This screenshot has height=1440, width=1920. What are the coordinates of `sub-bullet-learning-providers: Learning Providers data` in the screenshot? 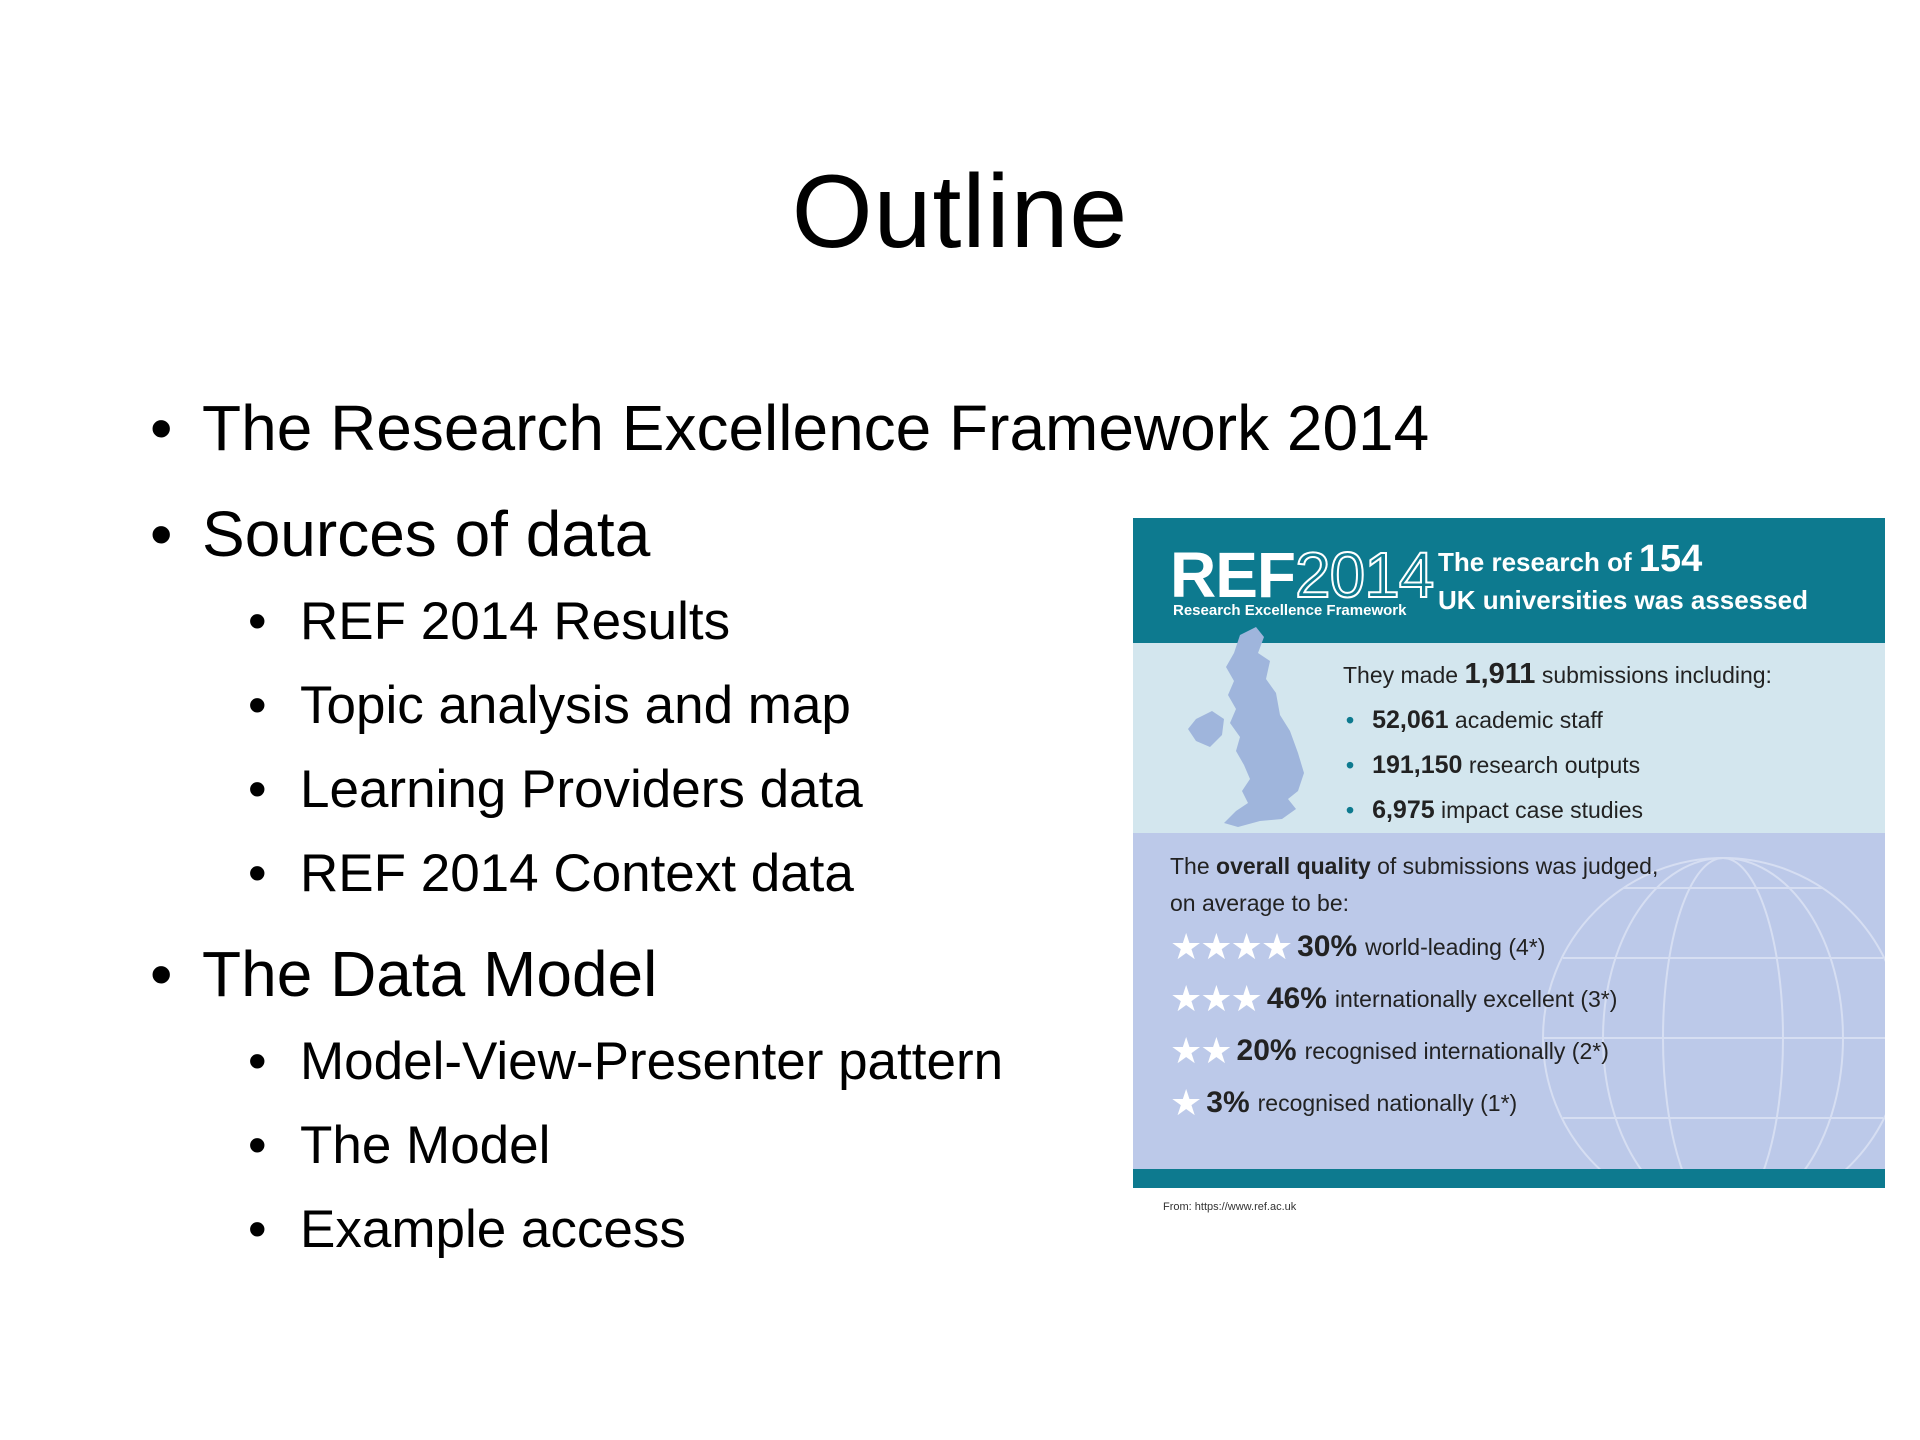 It's located at (650, 790).